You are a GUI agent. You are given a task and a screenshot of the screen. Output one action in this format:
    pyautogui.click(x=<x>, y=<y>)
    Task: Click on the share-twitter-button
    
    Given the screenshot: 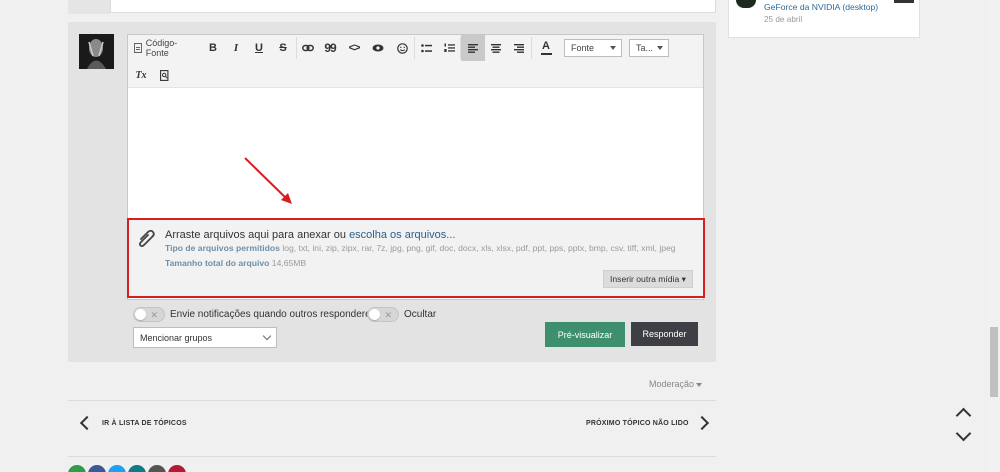 What is the action you would take?
    pyautogui.click(x=117, y=468)
    